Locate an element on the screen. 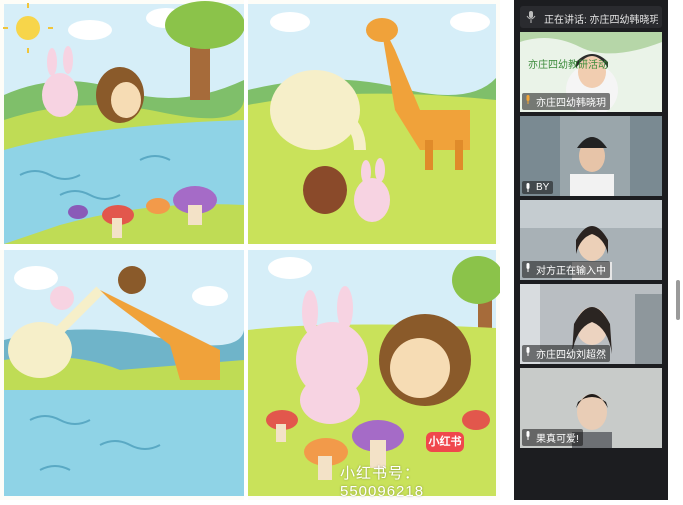 Image resolution: width=683 pixels, height=505 pixels. participant-tile: 亦庄四幼教研活动 亦庄四幼韩晓玥 is located at coordinates (591, 72).